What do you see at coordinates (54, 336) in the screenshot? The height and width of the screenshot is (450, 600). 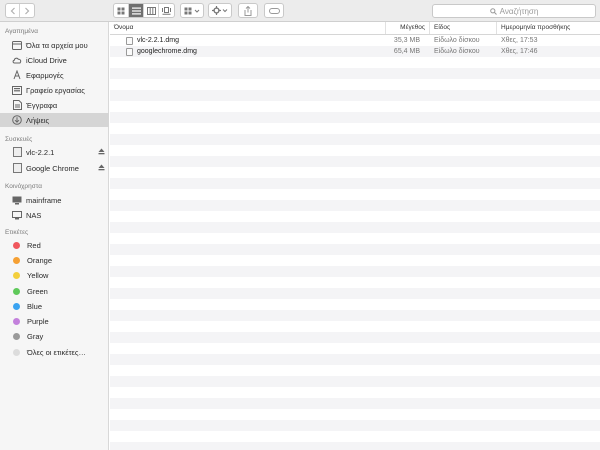 I see `sidebar-tag-gray: Gray` at bounding box center [54, 336].